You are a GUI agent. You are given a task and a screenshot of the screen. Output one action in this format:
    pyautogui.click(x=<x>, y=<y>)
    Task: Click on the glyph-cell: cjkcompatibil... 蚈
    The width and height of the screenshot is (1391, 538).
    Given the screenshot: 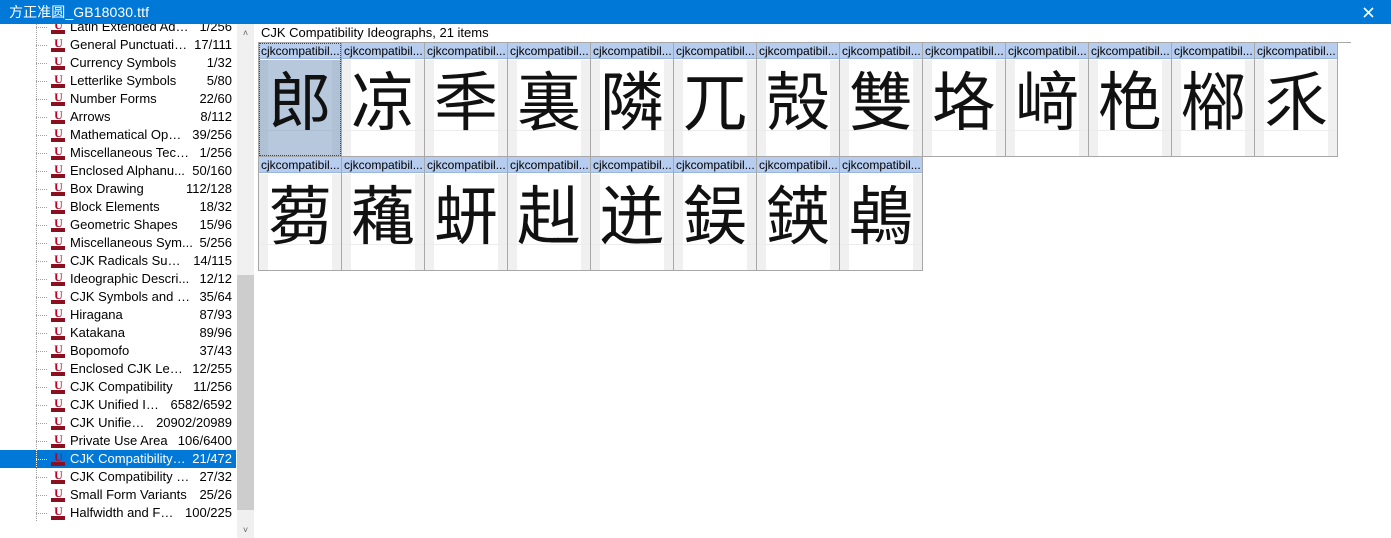 What is the action you would take?
    pyautogui.click(x=466, y=214)
    